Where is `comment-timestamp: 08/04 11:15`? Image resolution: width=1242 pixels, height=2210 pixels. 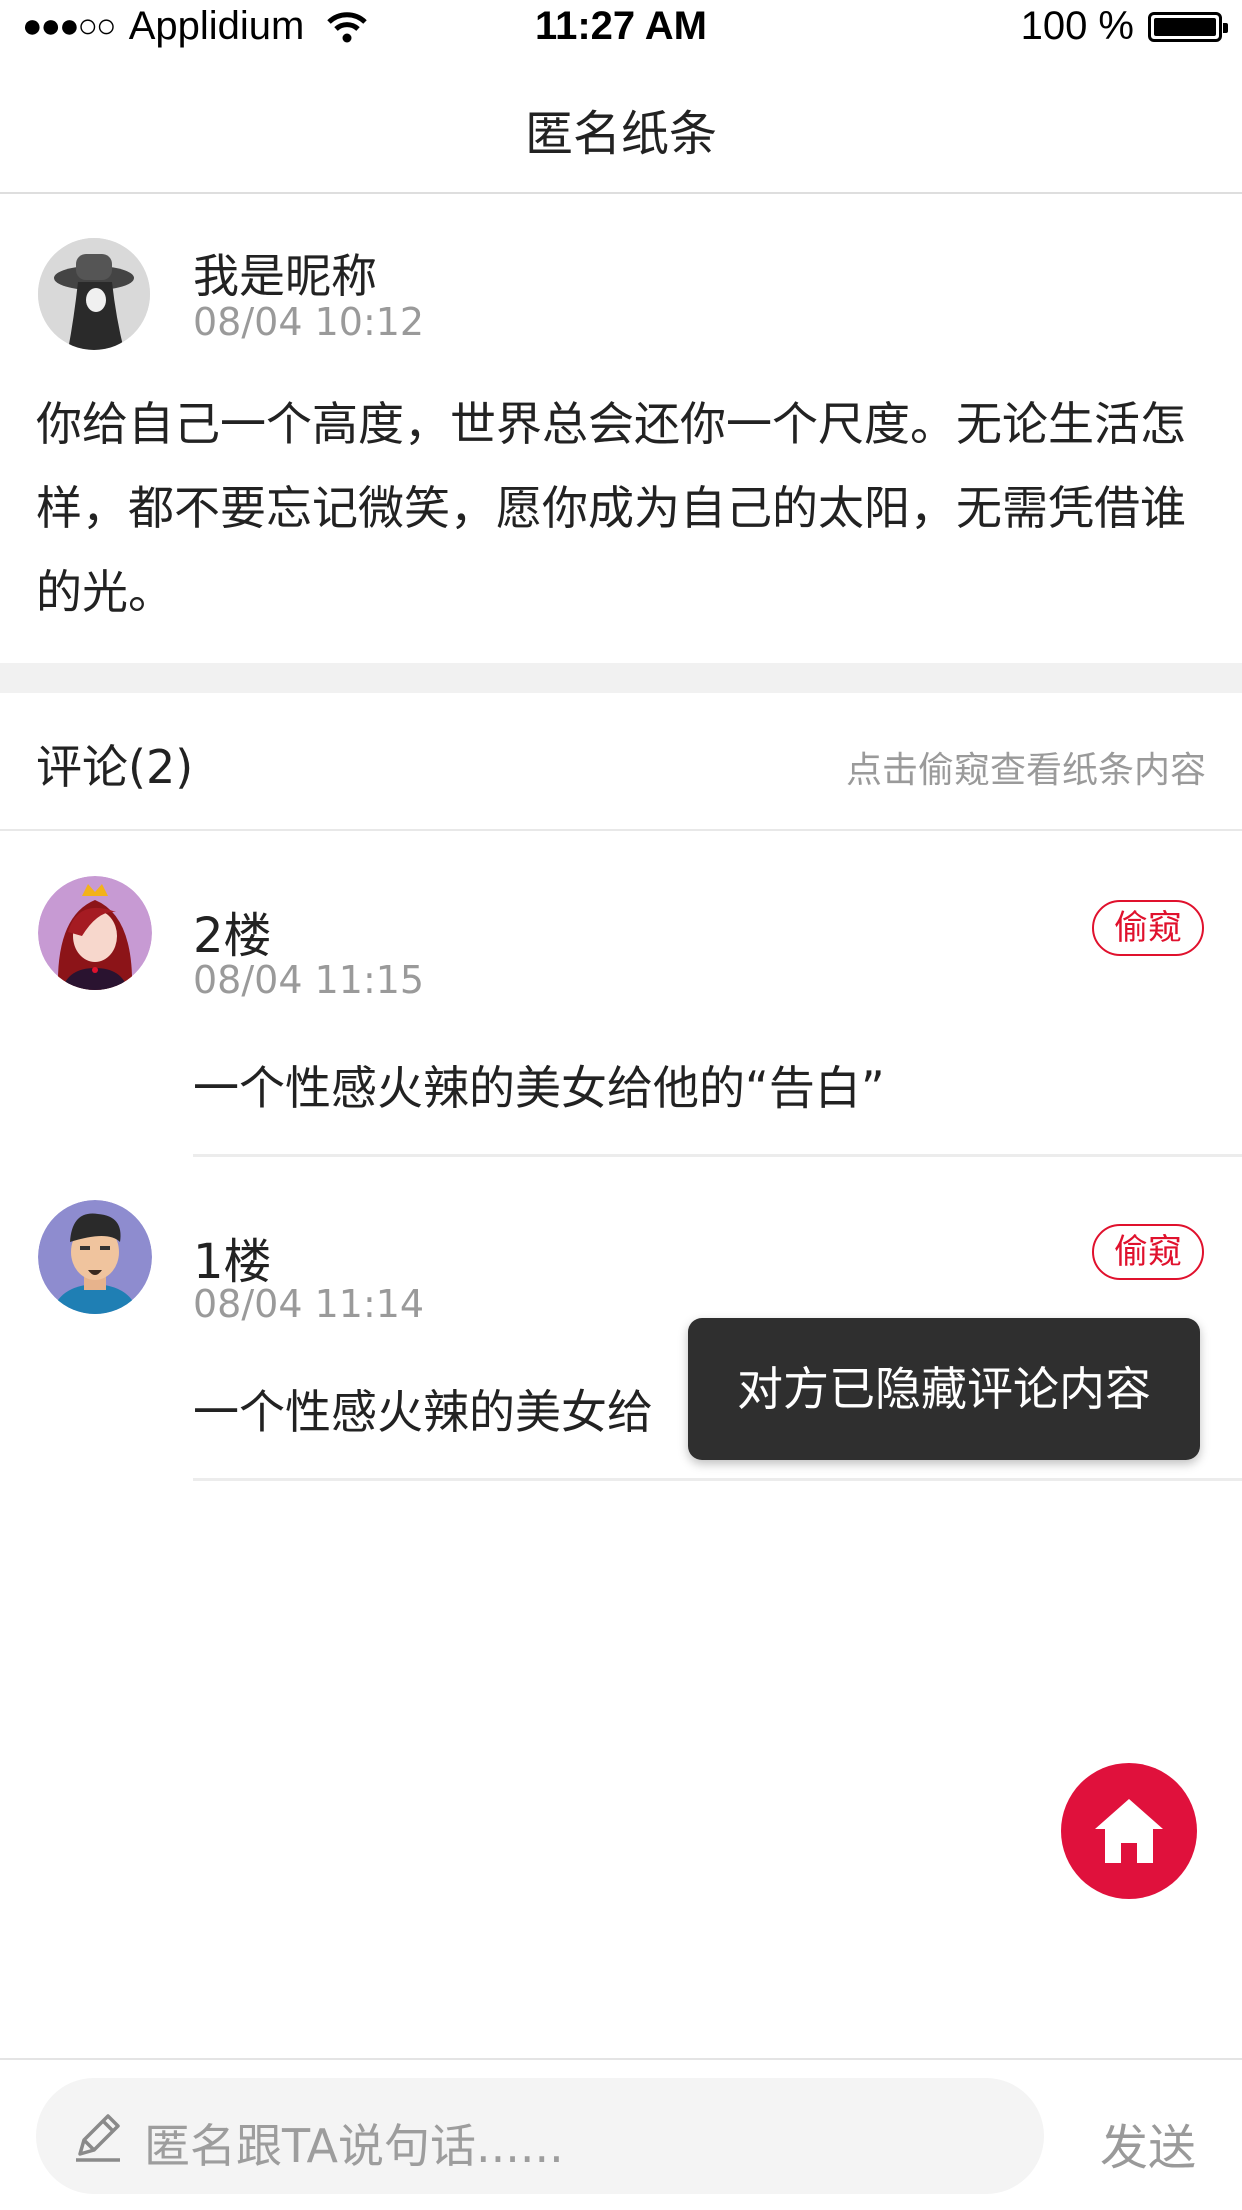 comment-timestamp: 08/04 11:15 is located at coordinates (309, 980).